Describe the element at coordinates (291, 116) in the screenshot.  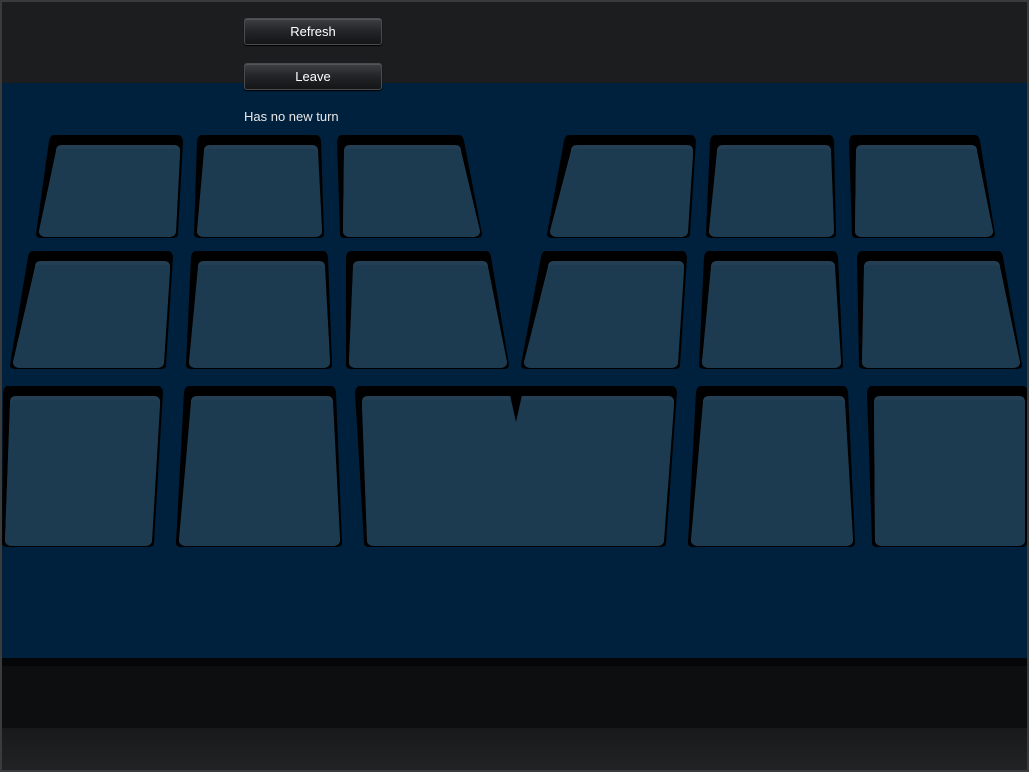
I see `turn-status-text: Has no new turn` at that location.